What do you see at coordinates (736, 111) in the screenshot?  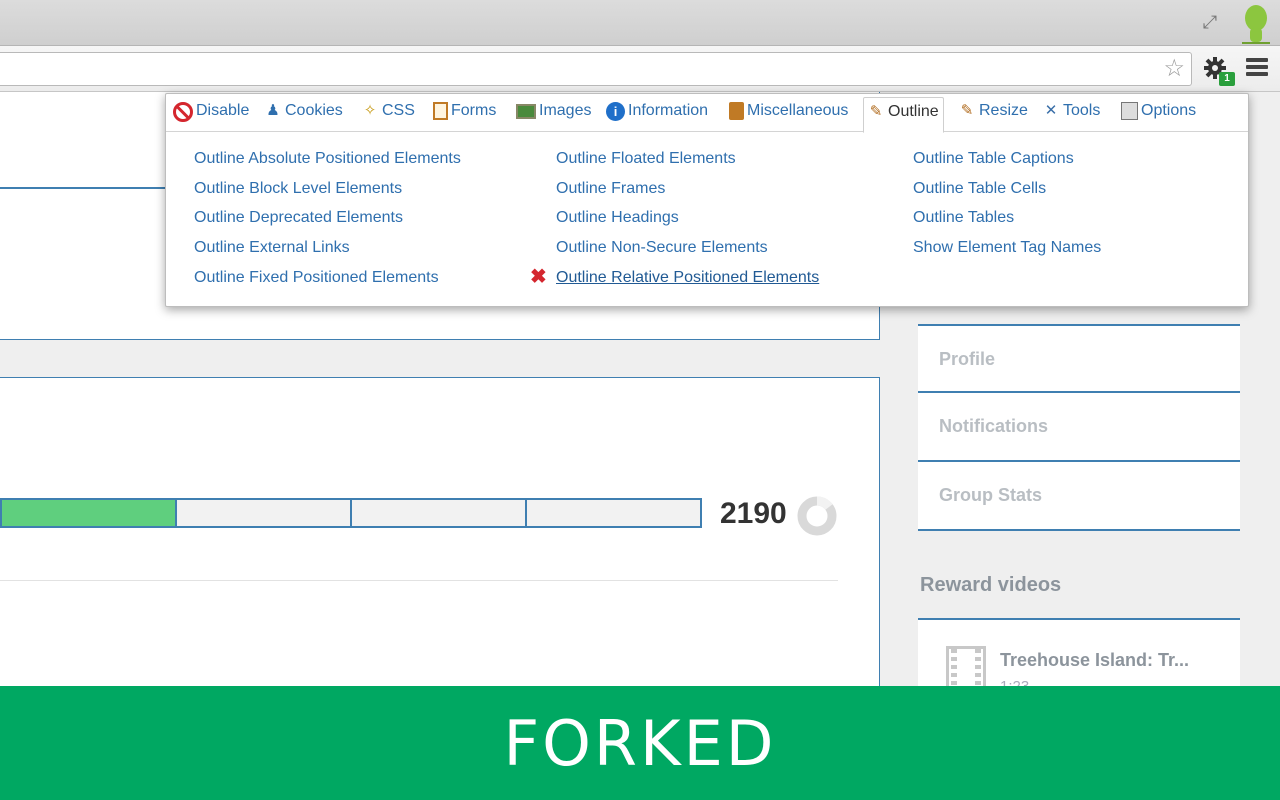 I see `miscellaneous-icon` at bounding box center [736, 111].